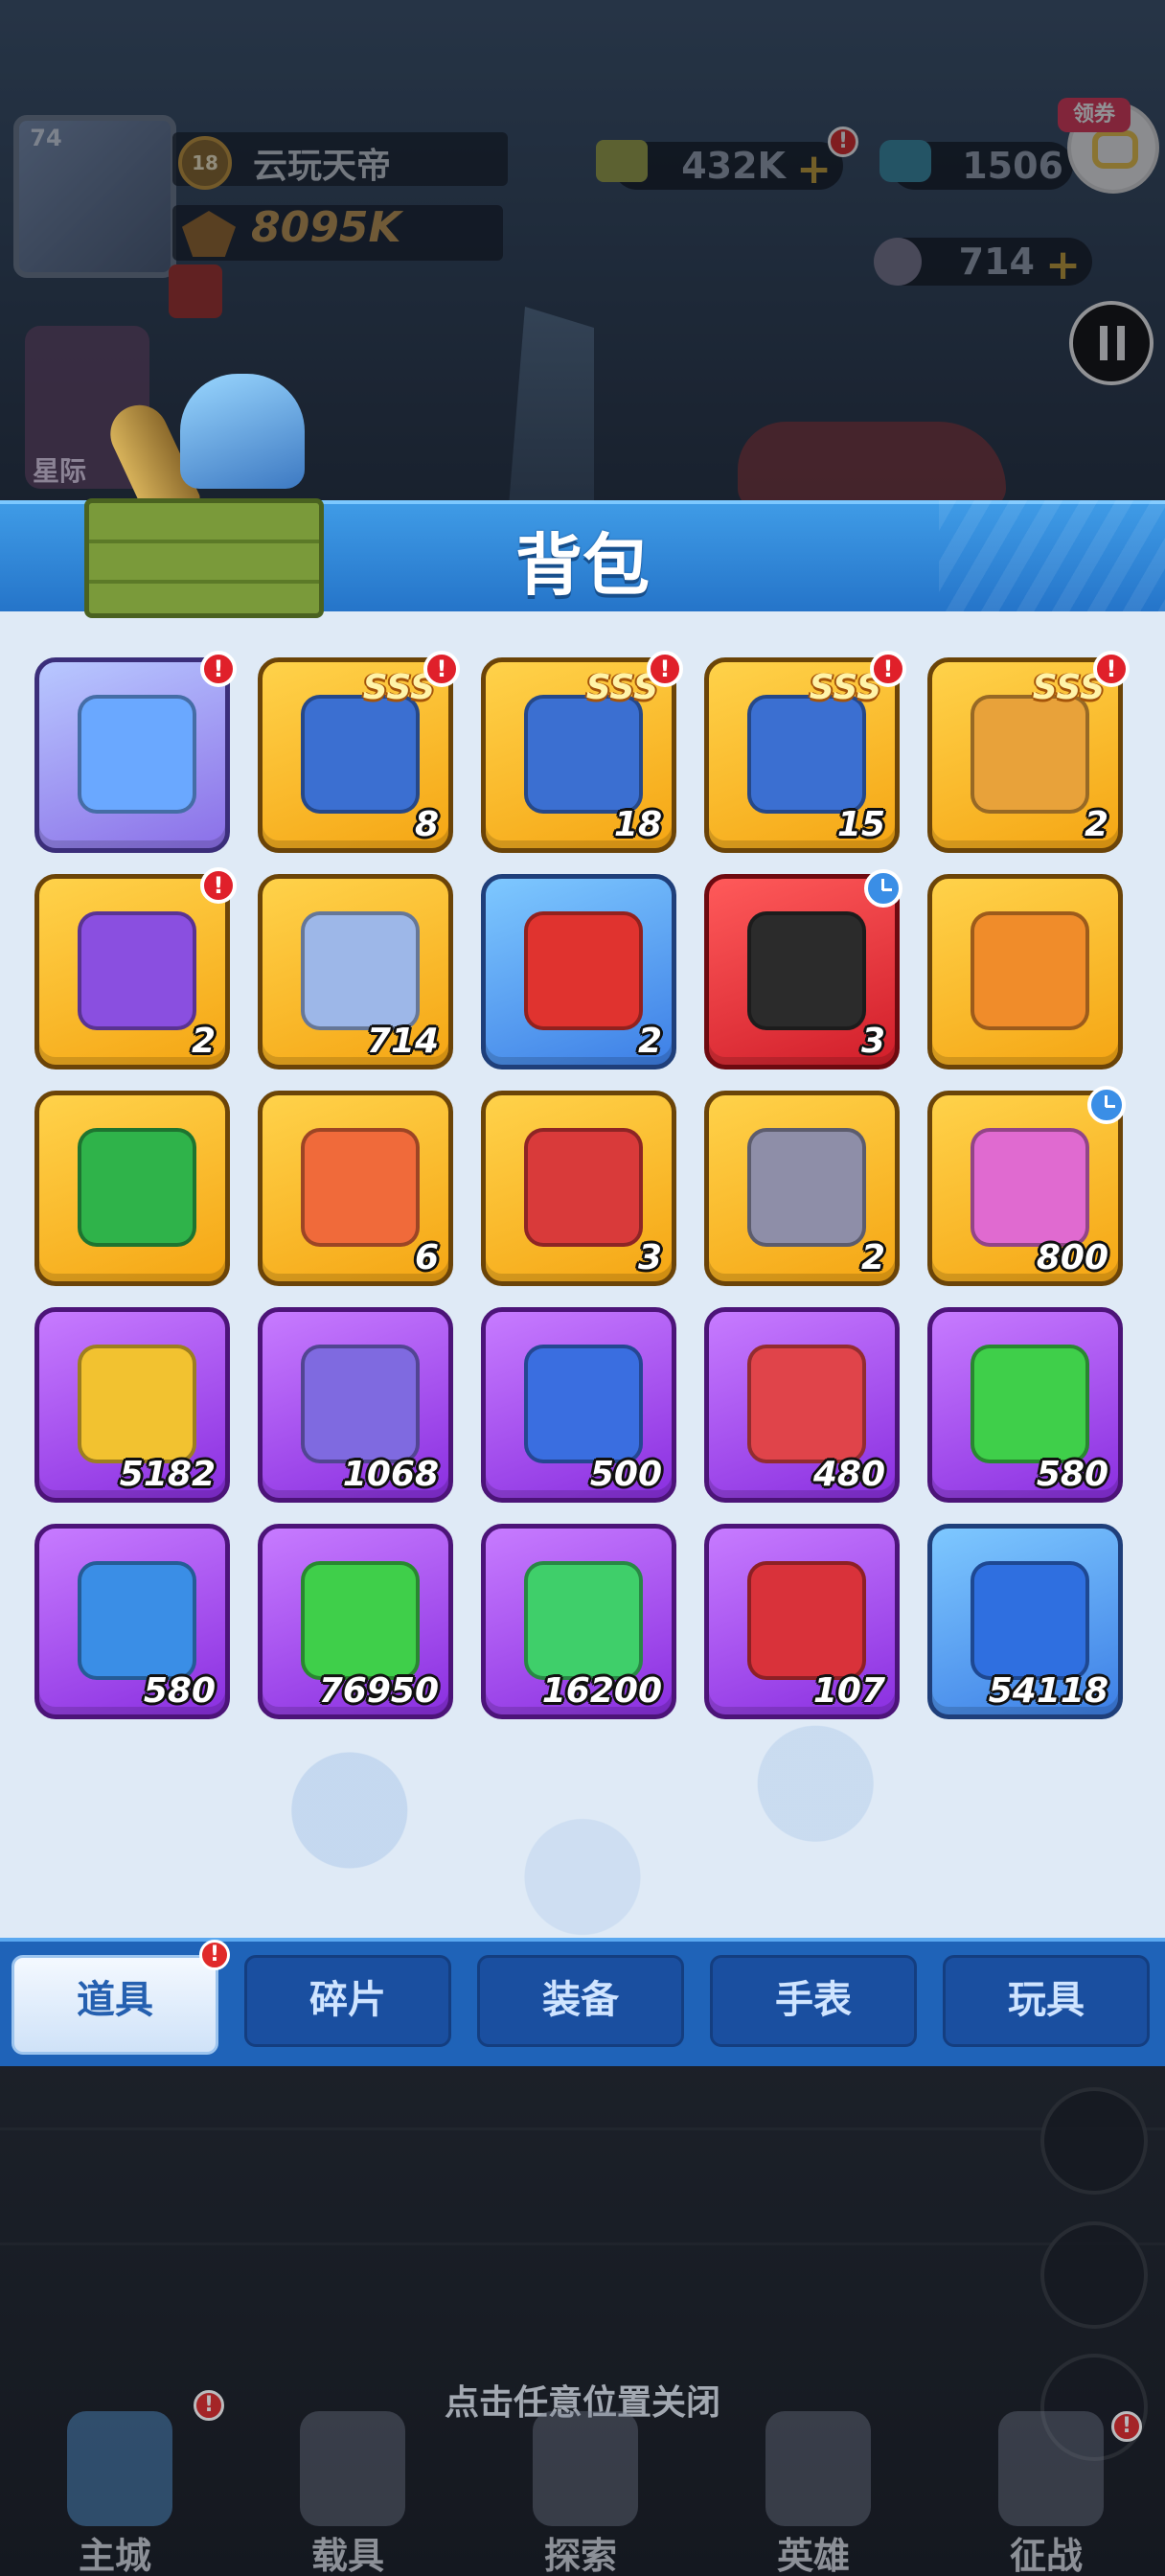 The height and width of the screenshot is (2576, 1165). Describe the element at coordinates (361, 970) in the screenshot. I see `b-coin-icon` at that location.